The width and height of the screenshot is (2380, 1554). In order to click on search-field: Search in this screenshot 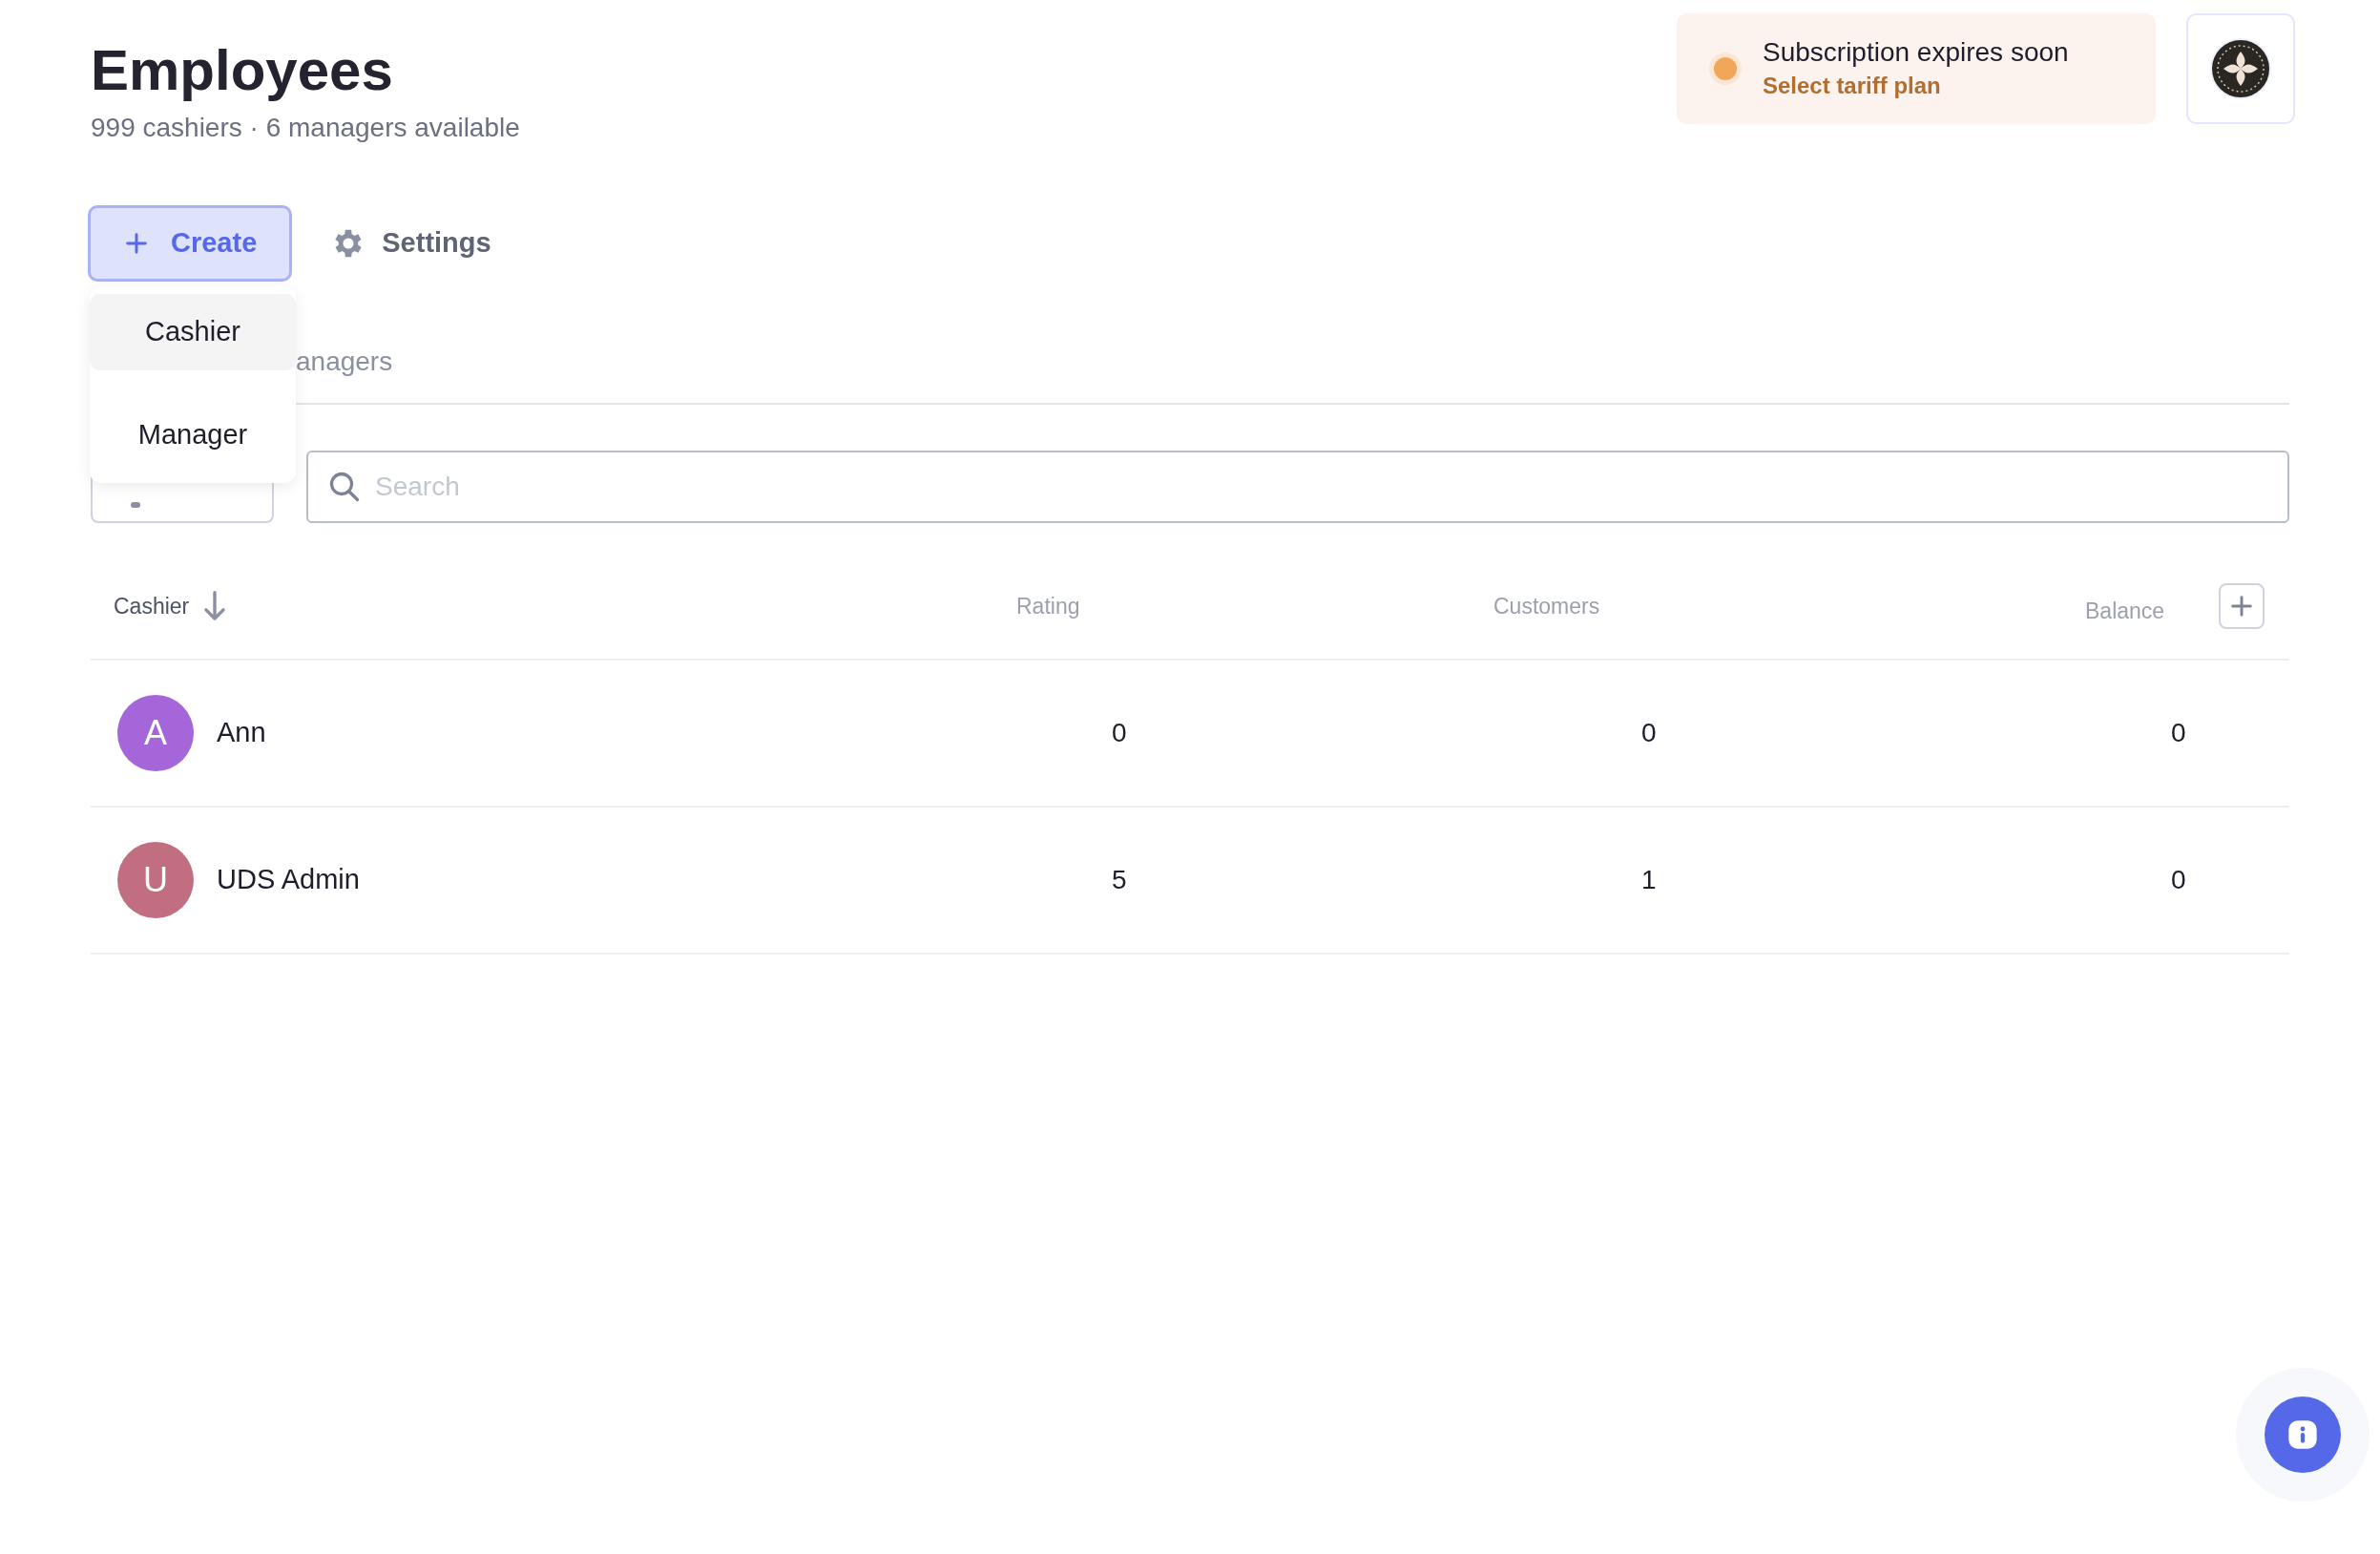, I will do `click(1298, 487)`.